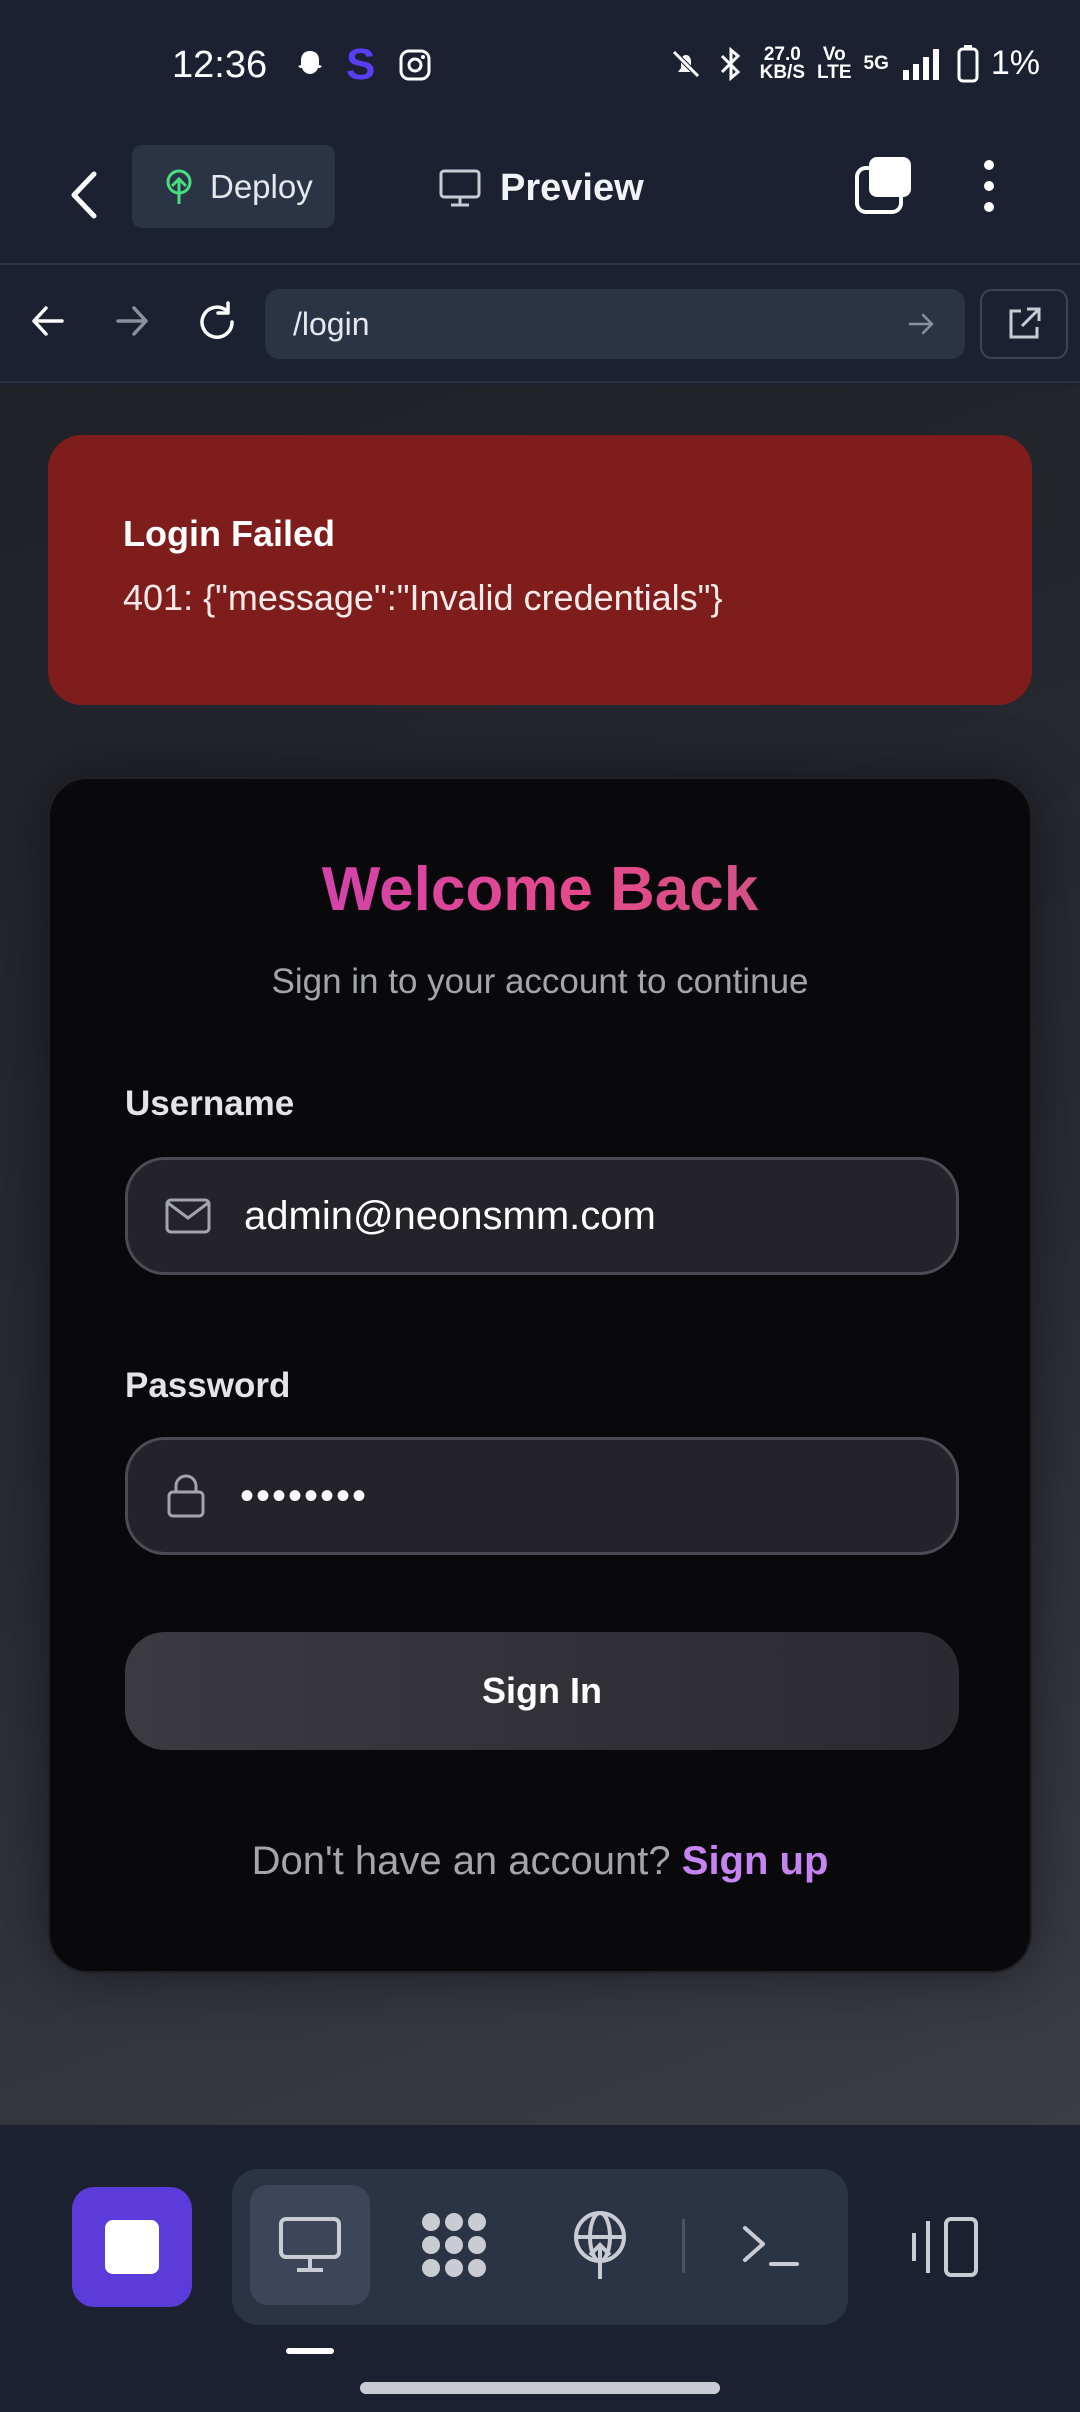 This screenshot has width=1080, height=2412. Describe the element at coordinates (208, 1385) in the screenshot. I see `password-label: Password` at that location.